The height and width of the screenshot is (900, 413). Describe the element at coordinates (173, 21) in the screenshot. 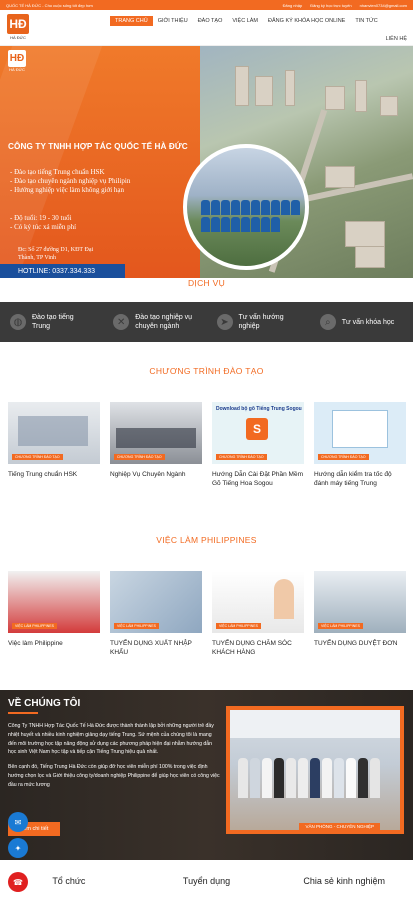

I see `nav-about: GIỚI THIỆU` at that location.